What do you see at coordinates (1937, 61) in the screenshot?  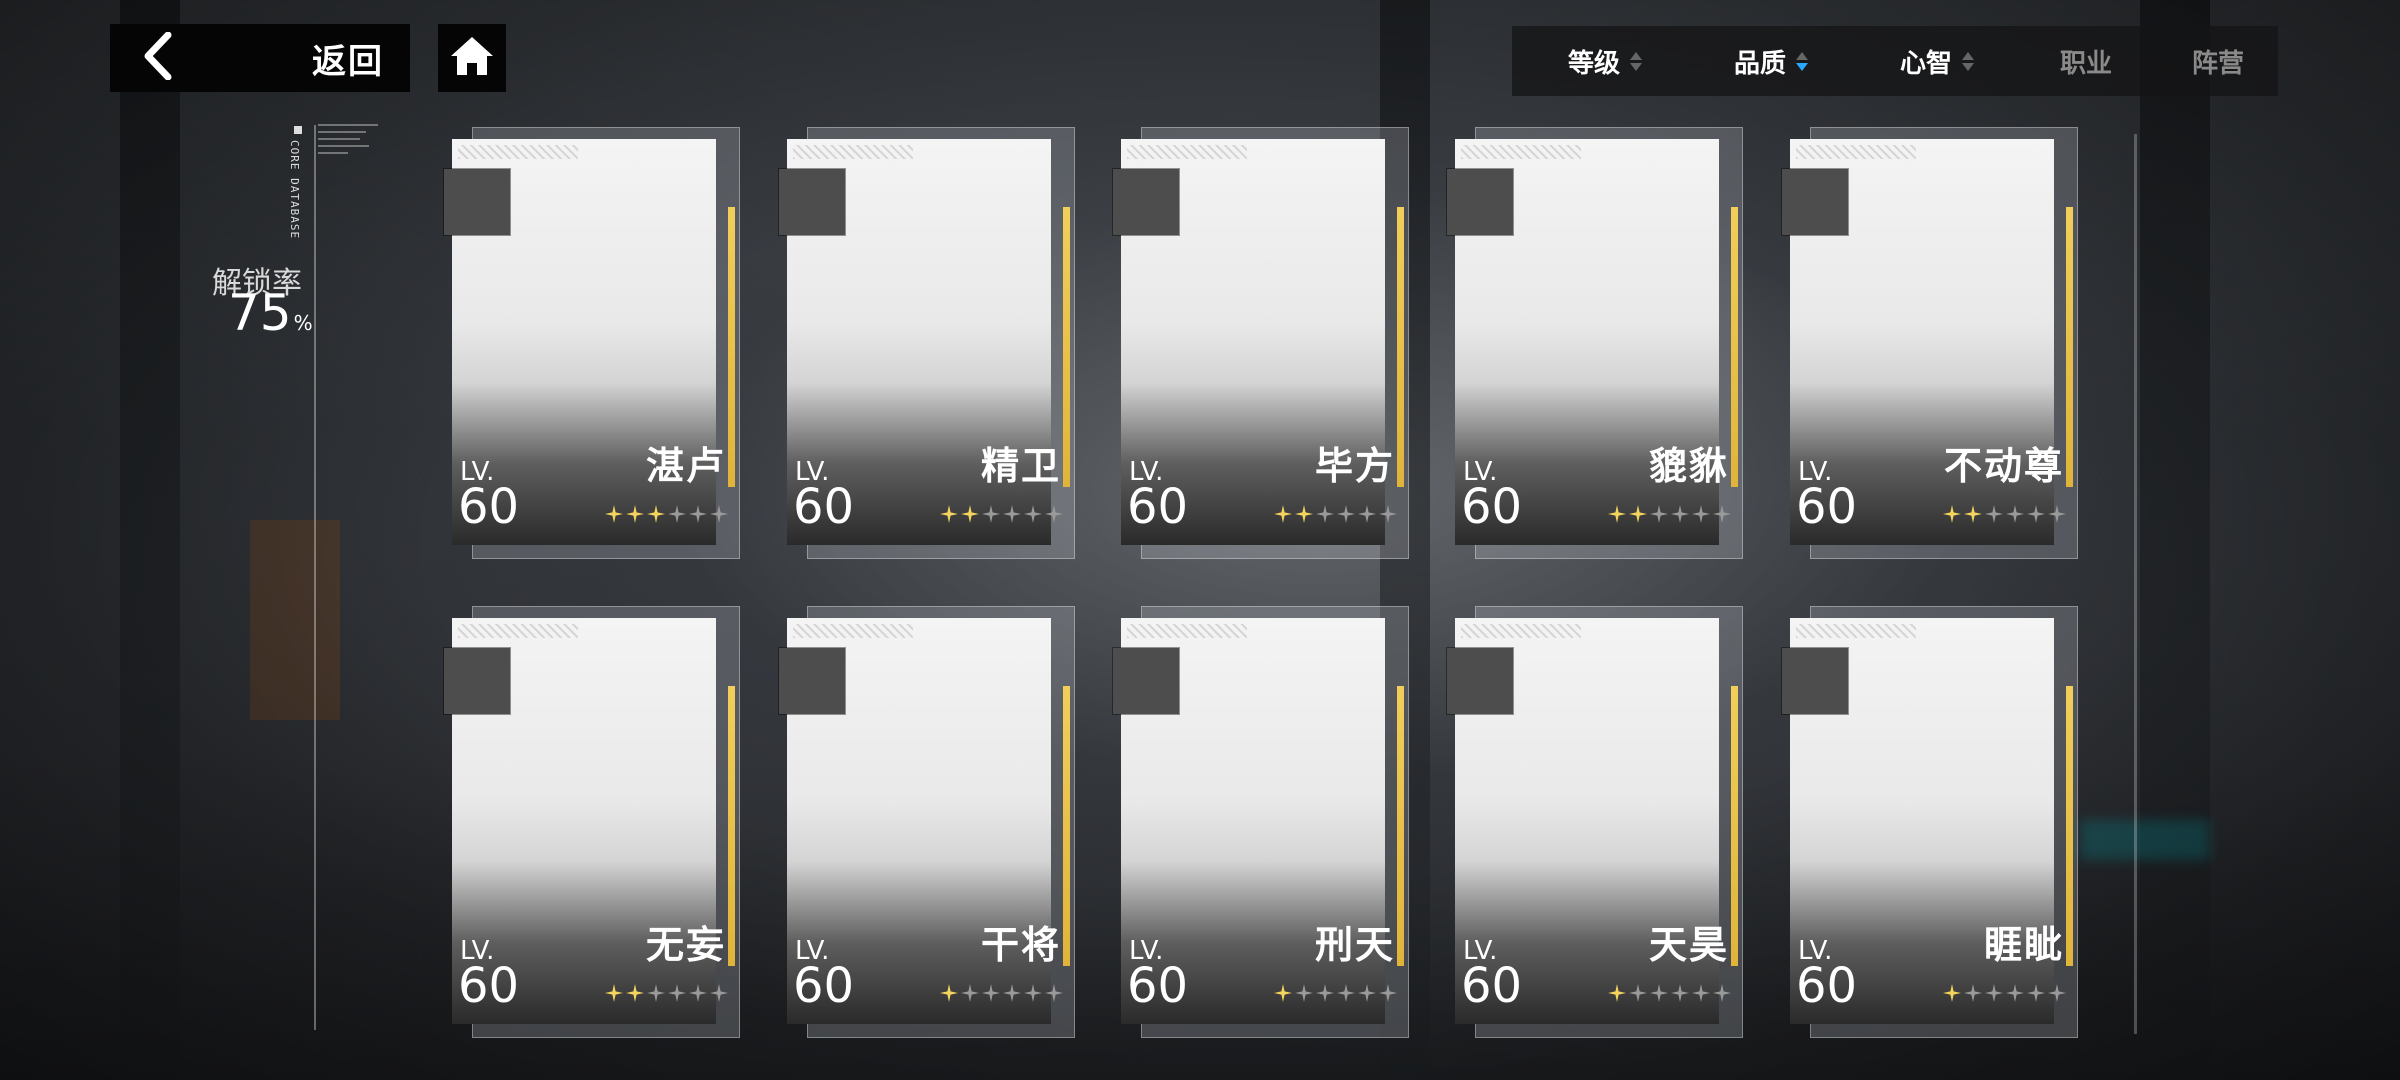 I see `sort-mind: 心智` at bounding box center [1937, 61].